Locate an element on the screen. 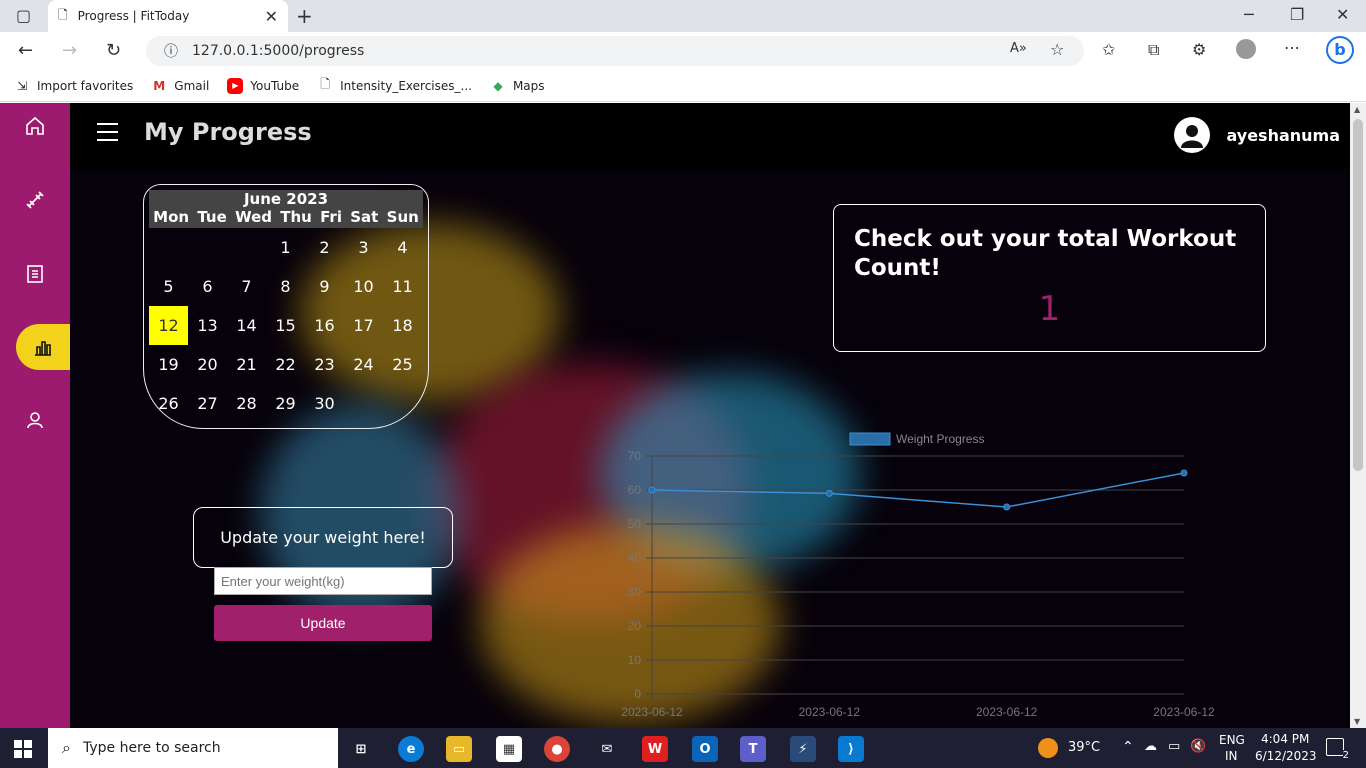 Image resolution: width=1366 pixels, height=768 pixels. calendar-day: 15 is located at coordinates (285, 325).